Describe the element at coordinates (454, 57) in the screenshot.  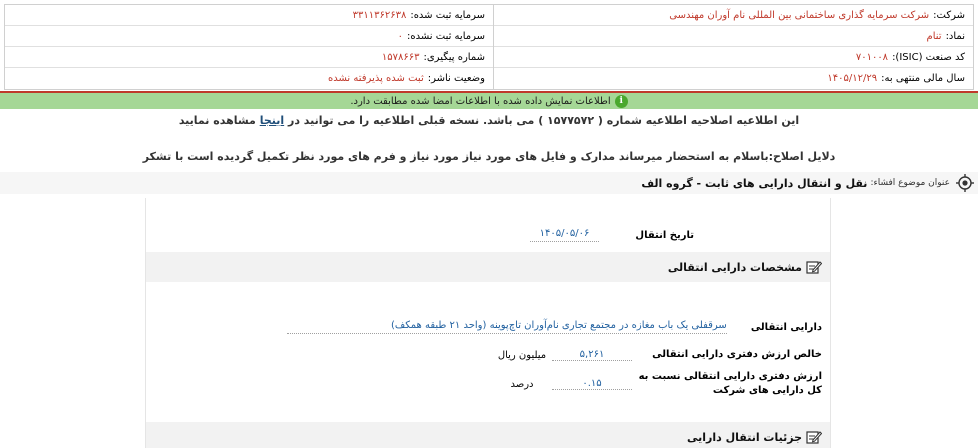
I see `tracking-number-label: شماره پیگیری:` at that location.